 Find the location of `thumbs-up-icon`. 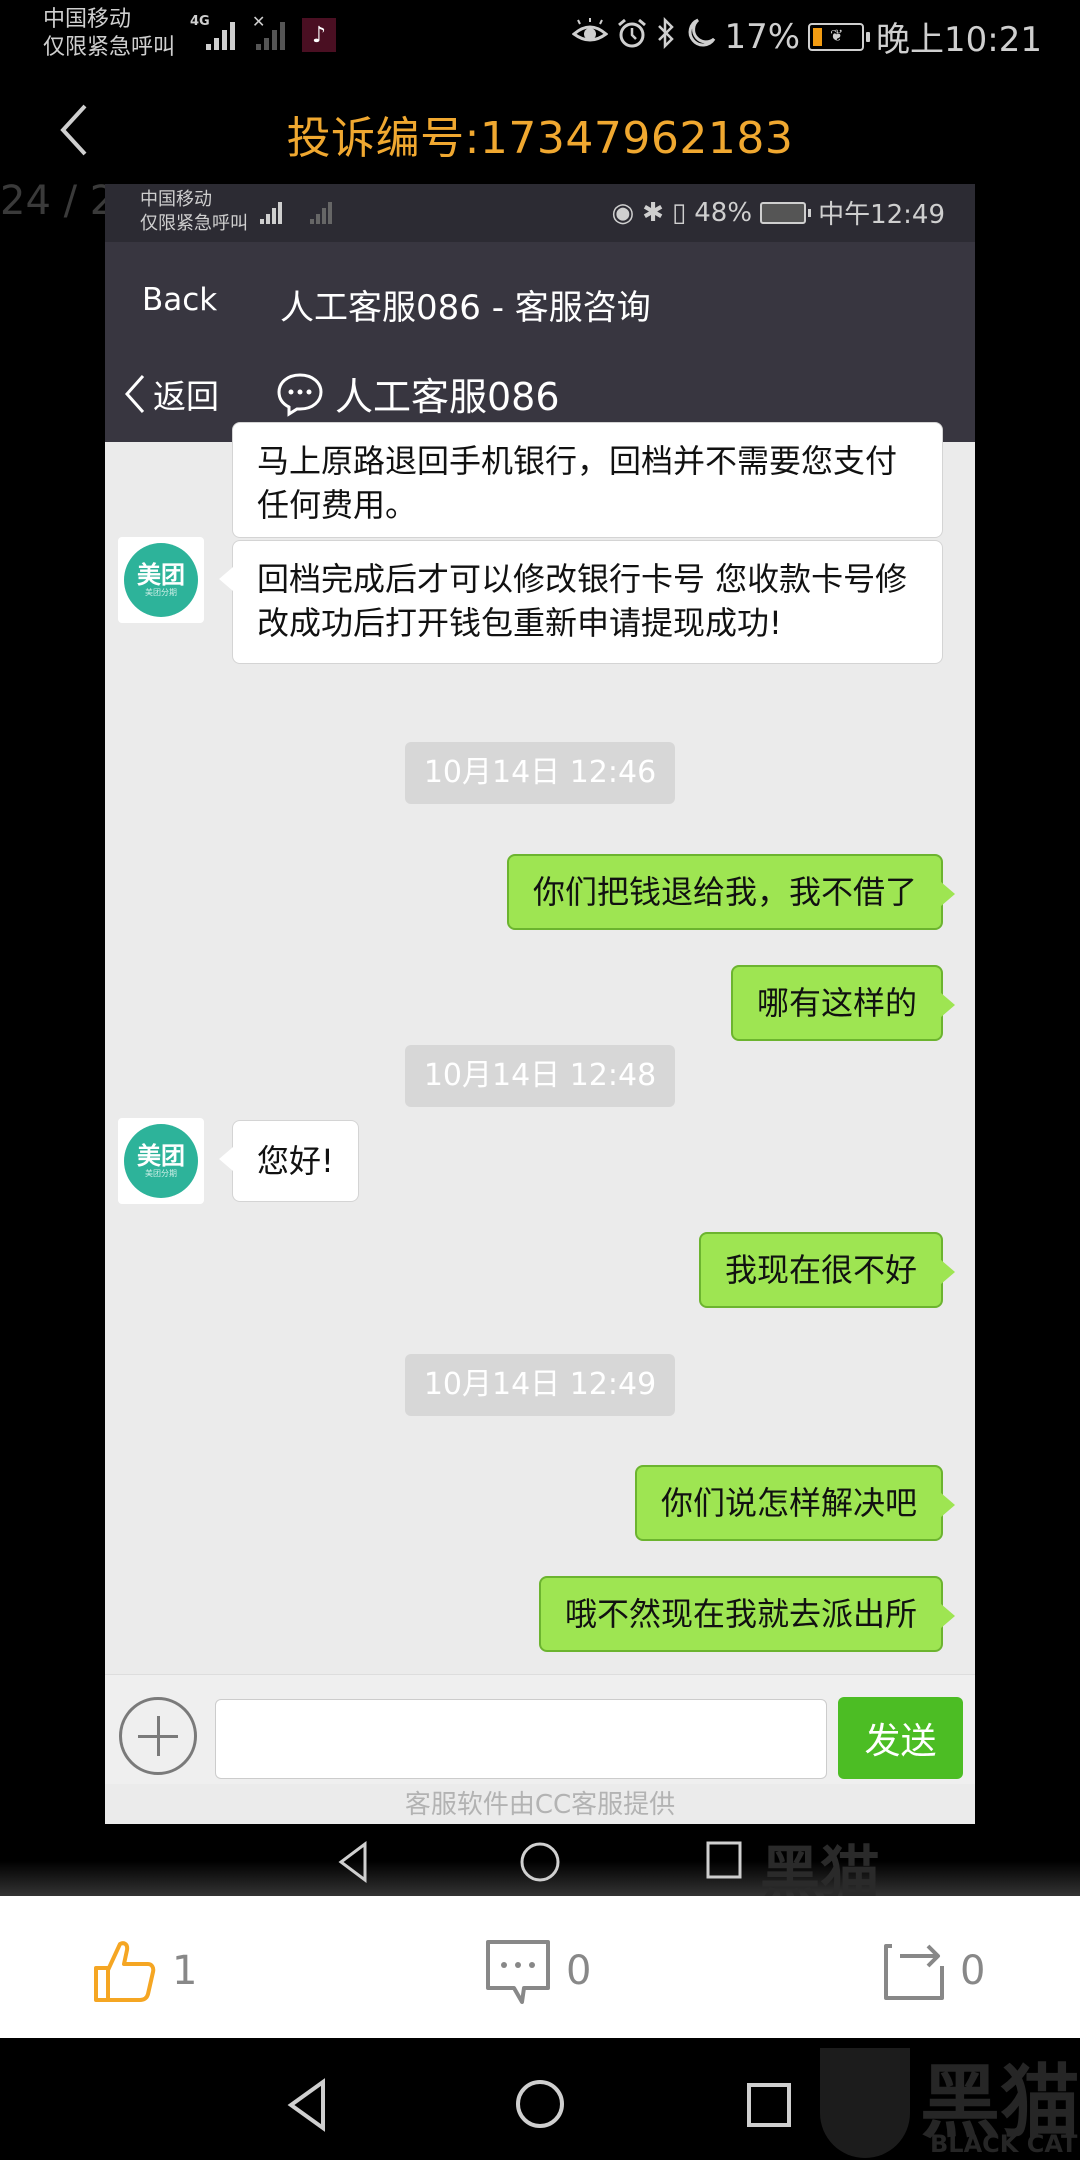

thumbs-up-icon is located at coordinates (125, 1971).